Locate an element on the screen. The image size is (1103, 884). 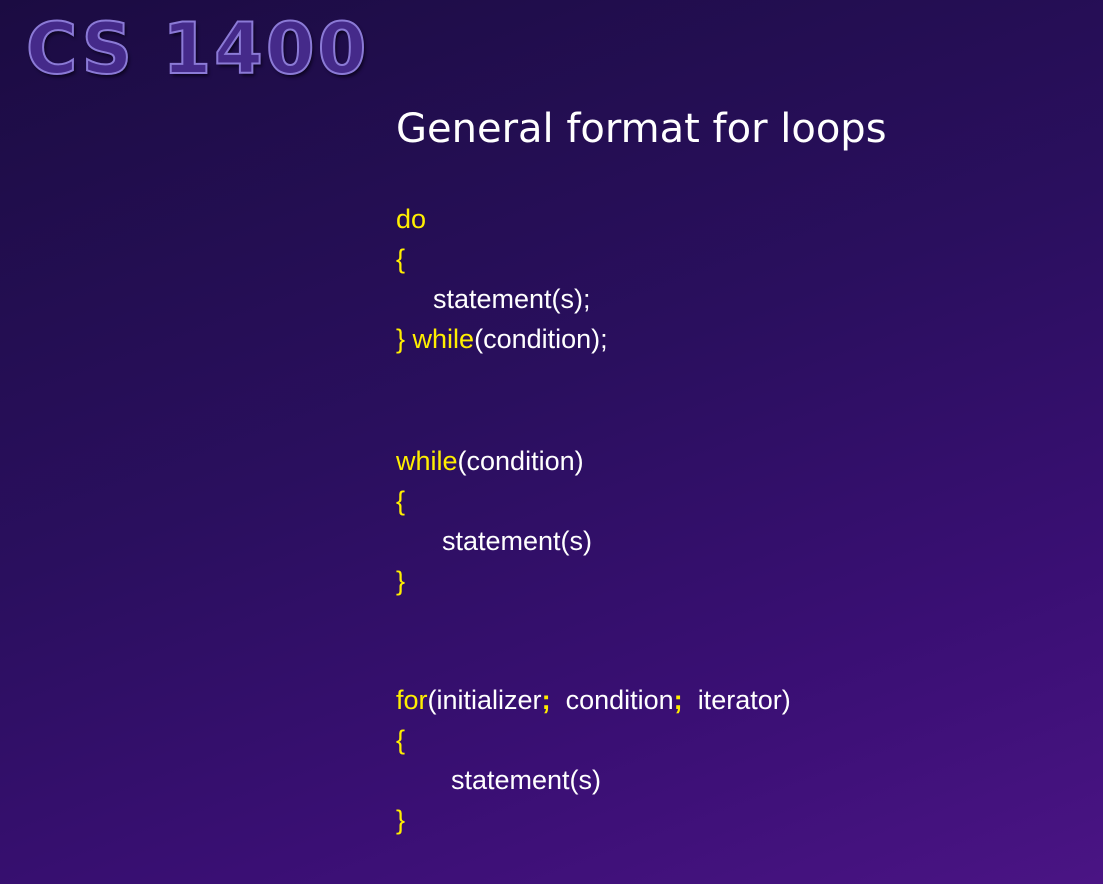
for-body-line: statement(s) is located at coordinates (593, 780).